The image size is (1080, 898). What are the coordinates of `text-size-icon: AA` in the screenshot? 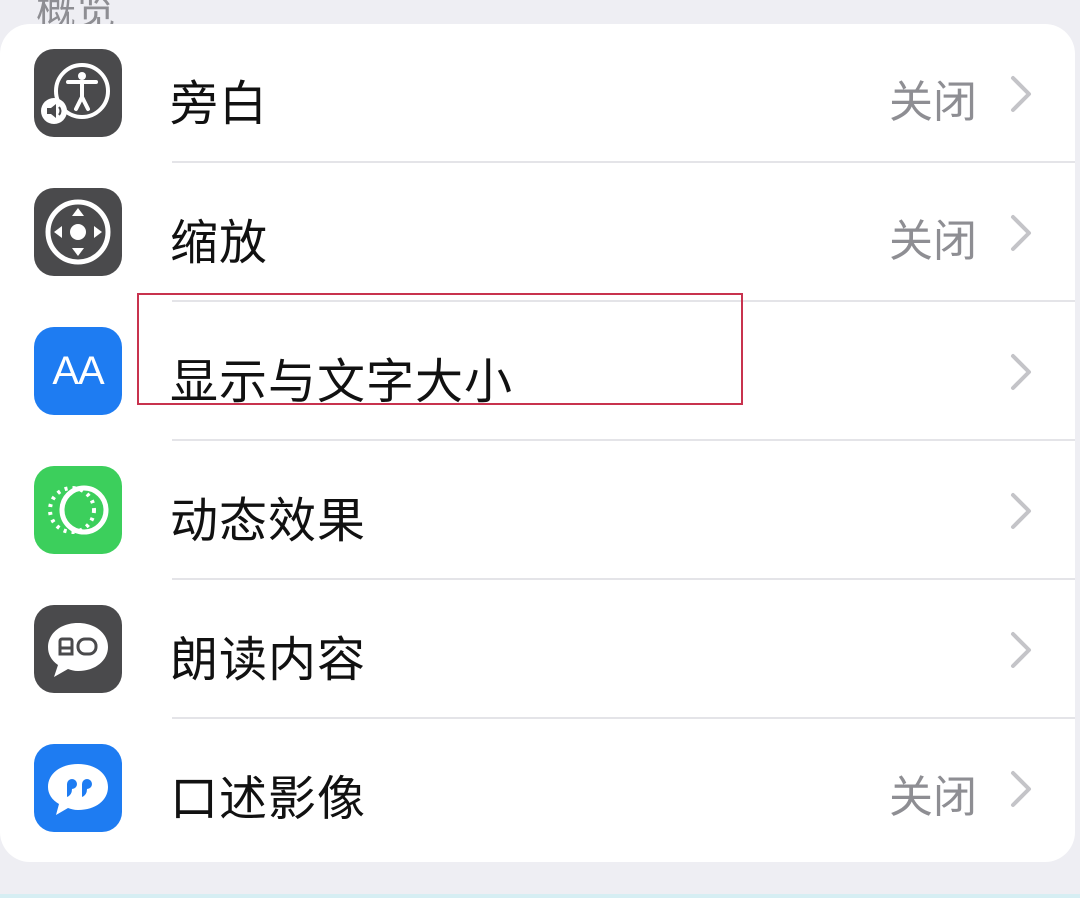 It's located at (78, 371).